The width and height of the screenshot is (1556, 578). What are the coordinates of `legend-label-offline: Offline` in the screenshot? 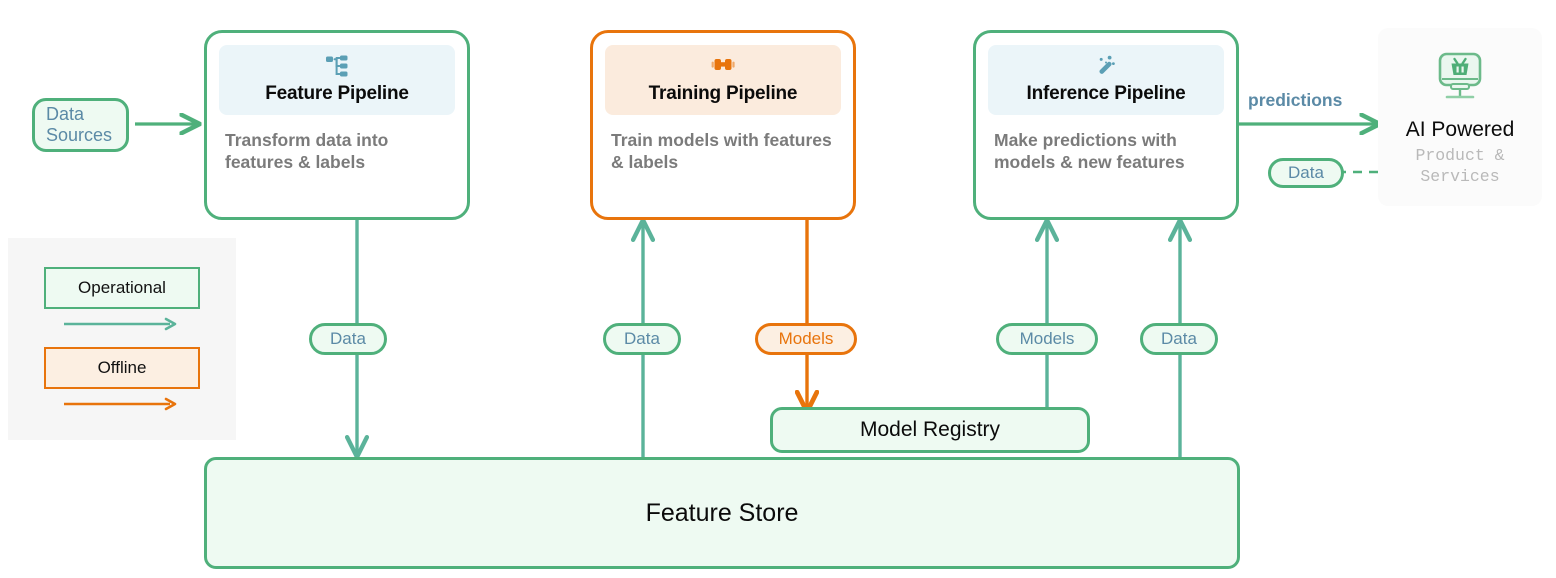 It's located at (122, 367).